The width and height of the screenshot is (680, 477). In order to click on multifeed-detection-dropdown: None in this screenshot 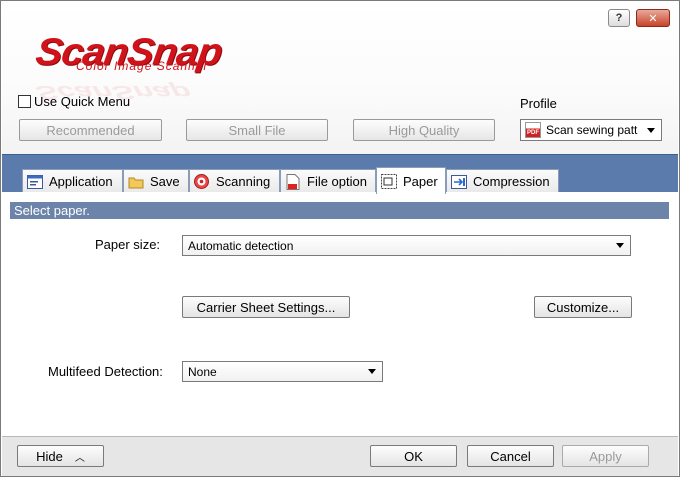, I will do `click(282, 371)`.